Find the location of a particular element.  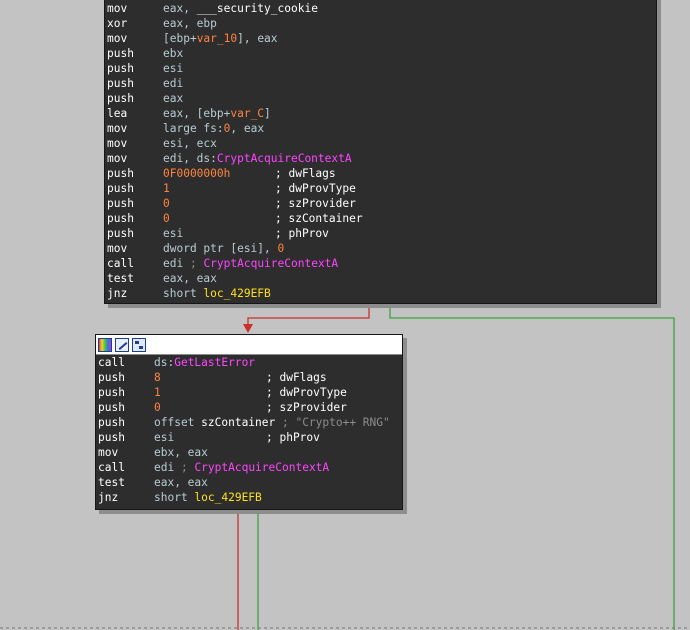

instruction-line: push 8 ; dwFlags is located at coordinates (249, 377).